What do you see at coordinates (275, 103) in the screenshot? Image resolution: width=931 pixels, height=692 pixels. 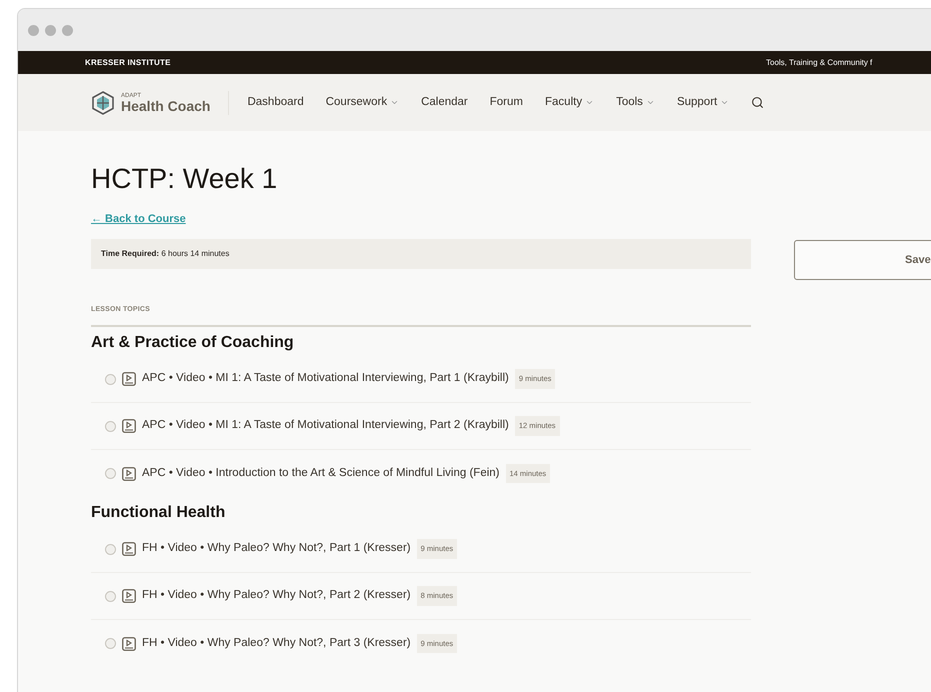 I see `nav-link: Dashboard` at bounding box center [275, 103].